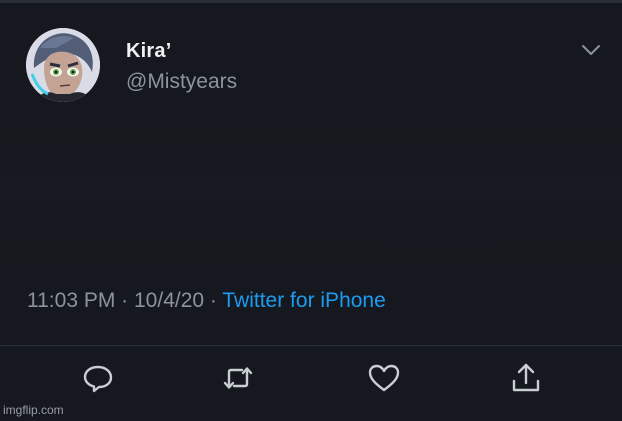 The width and height of the screenshot is (622, 421). I want to click on top-divider, so click(311, 1).